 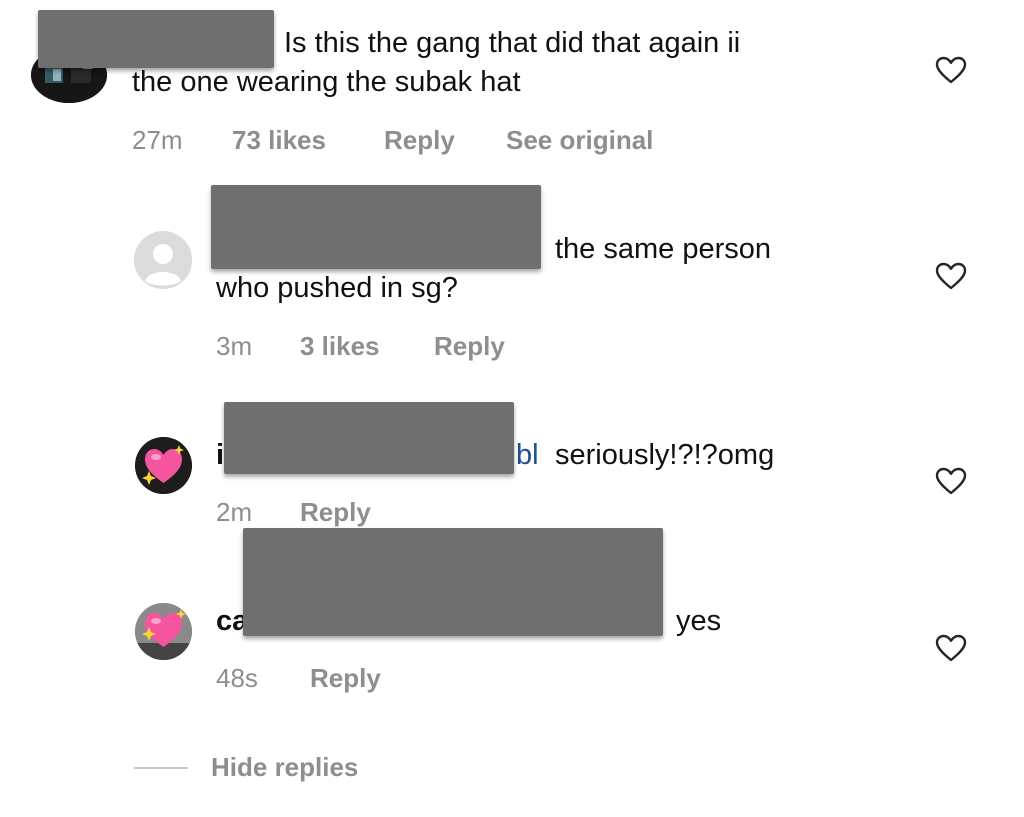 I want to click on comment-text-line1: the same person, so click(x=663, y=249).